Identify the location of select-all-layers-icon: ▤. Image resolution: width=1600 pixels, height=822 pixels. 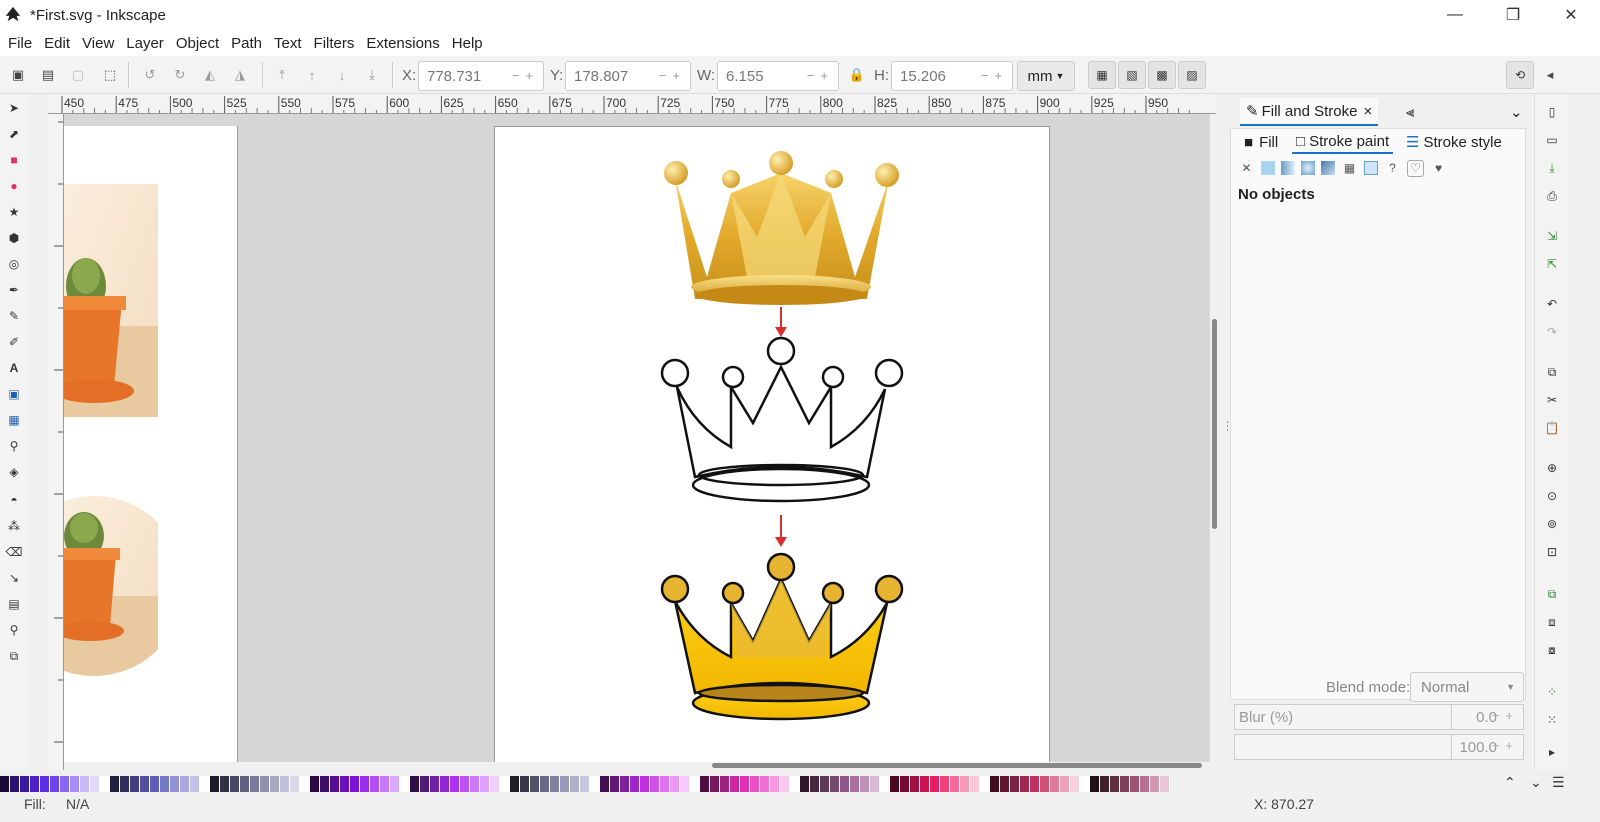
(48, 75).